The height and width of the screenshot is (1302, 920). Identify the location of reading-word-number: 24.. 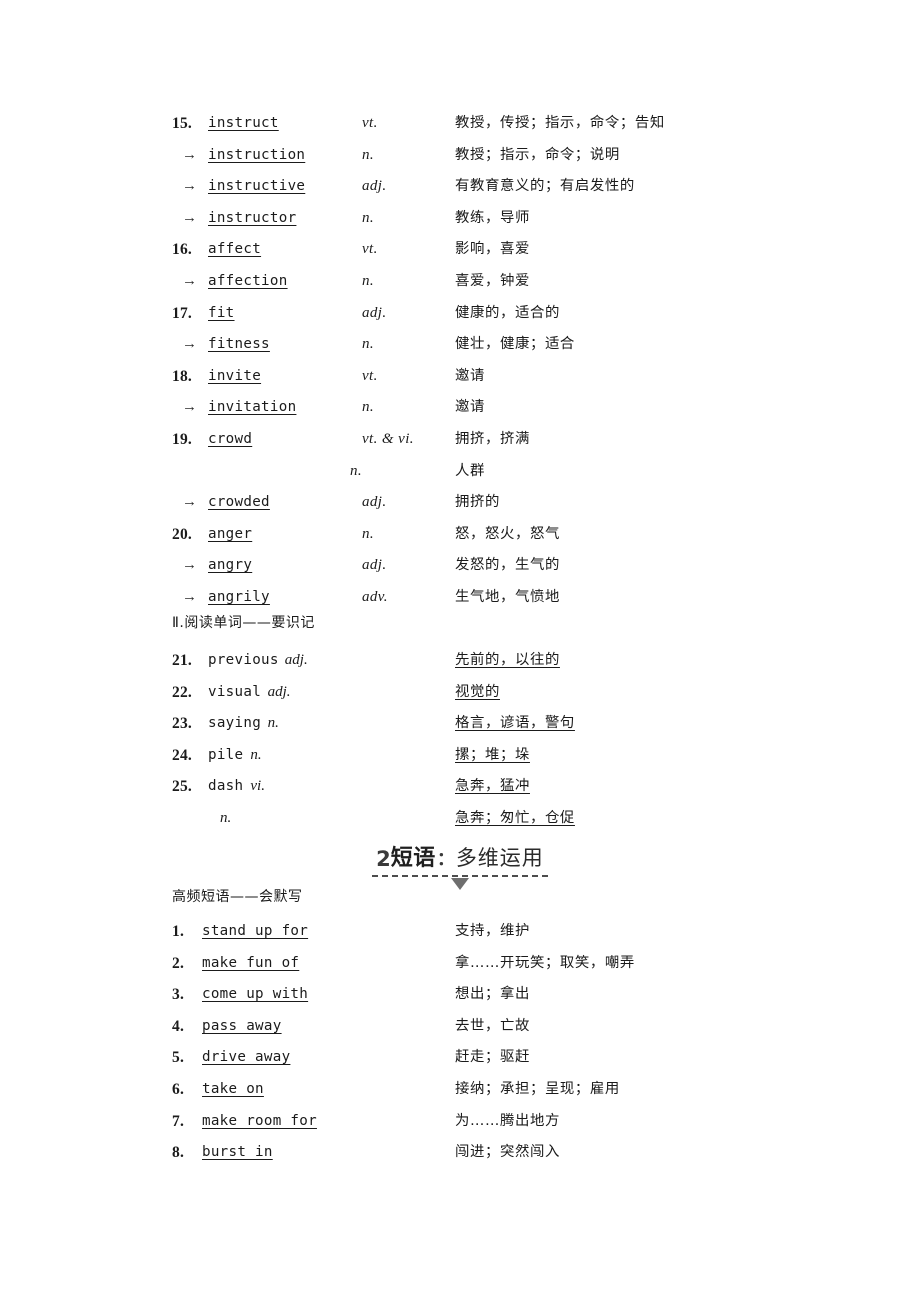
(182, 755).